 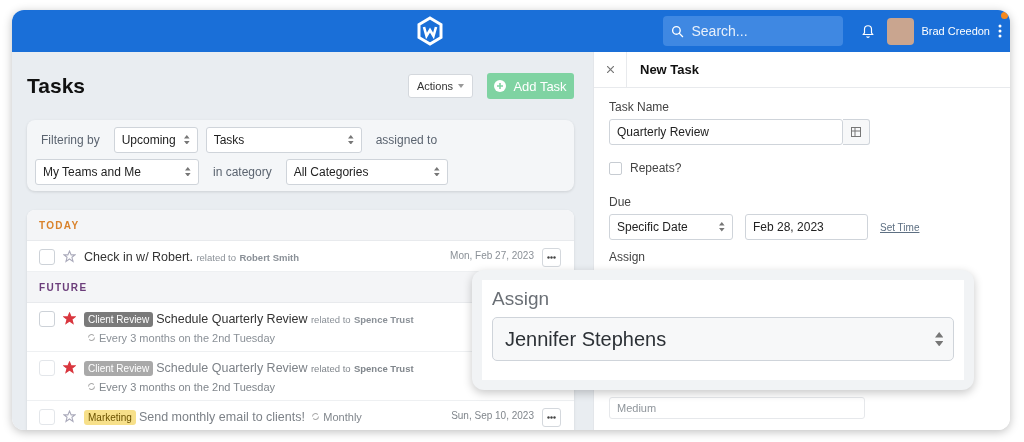 What do you see at coordinates (867, 31) in the screenshot?
I see `bell-icon` at bounding box center [867, 31].